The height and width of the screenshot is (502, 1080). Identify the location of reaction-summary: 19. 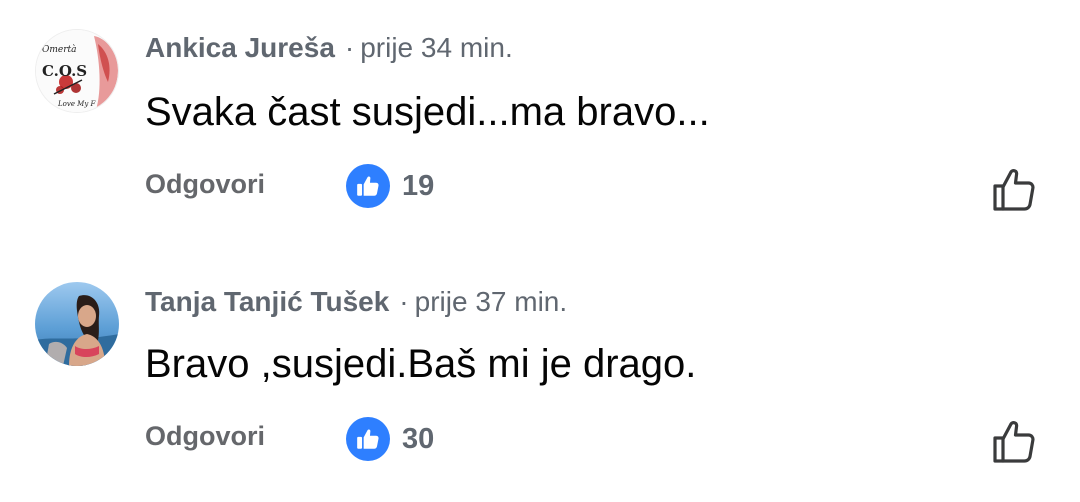
(390, 186).